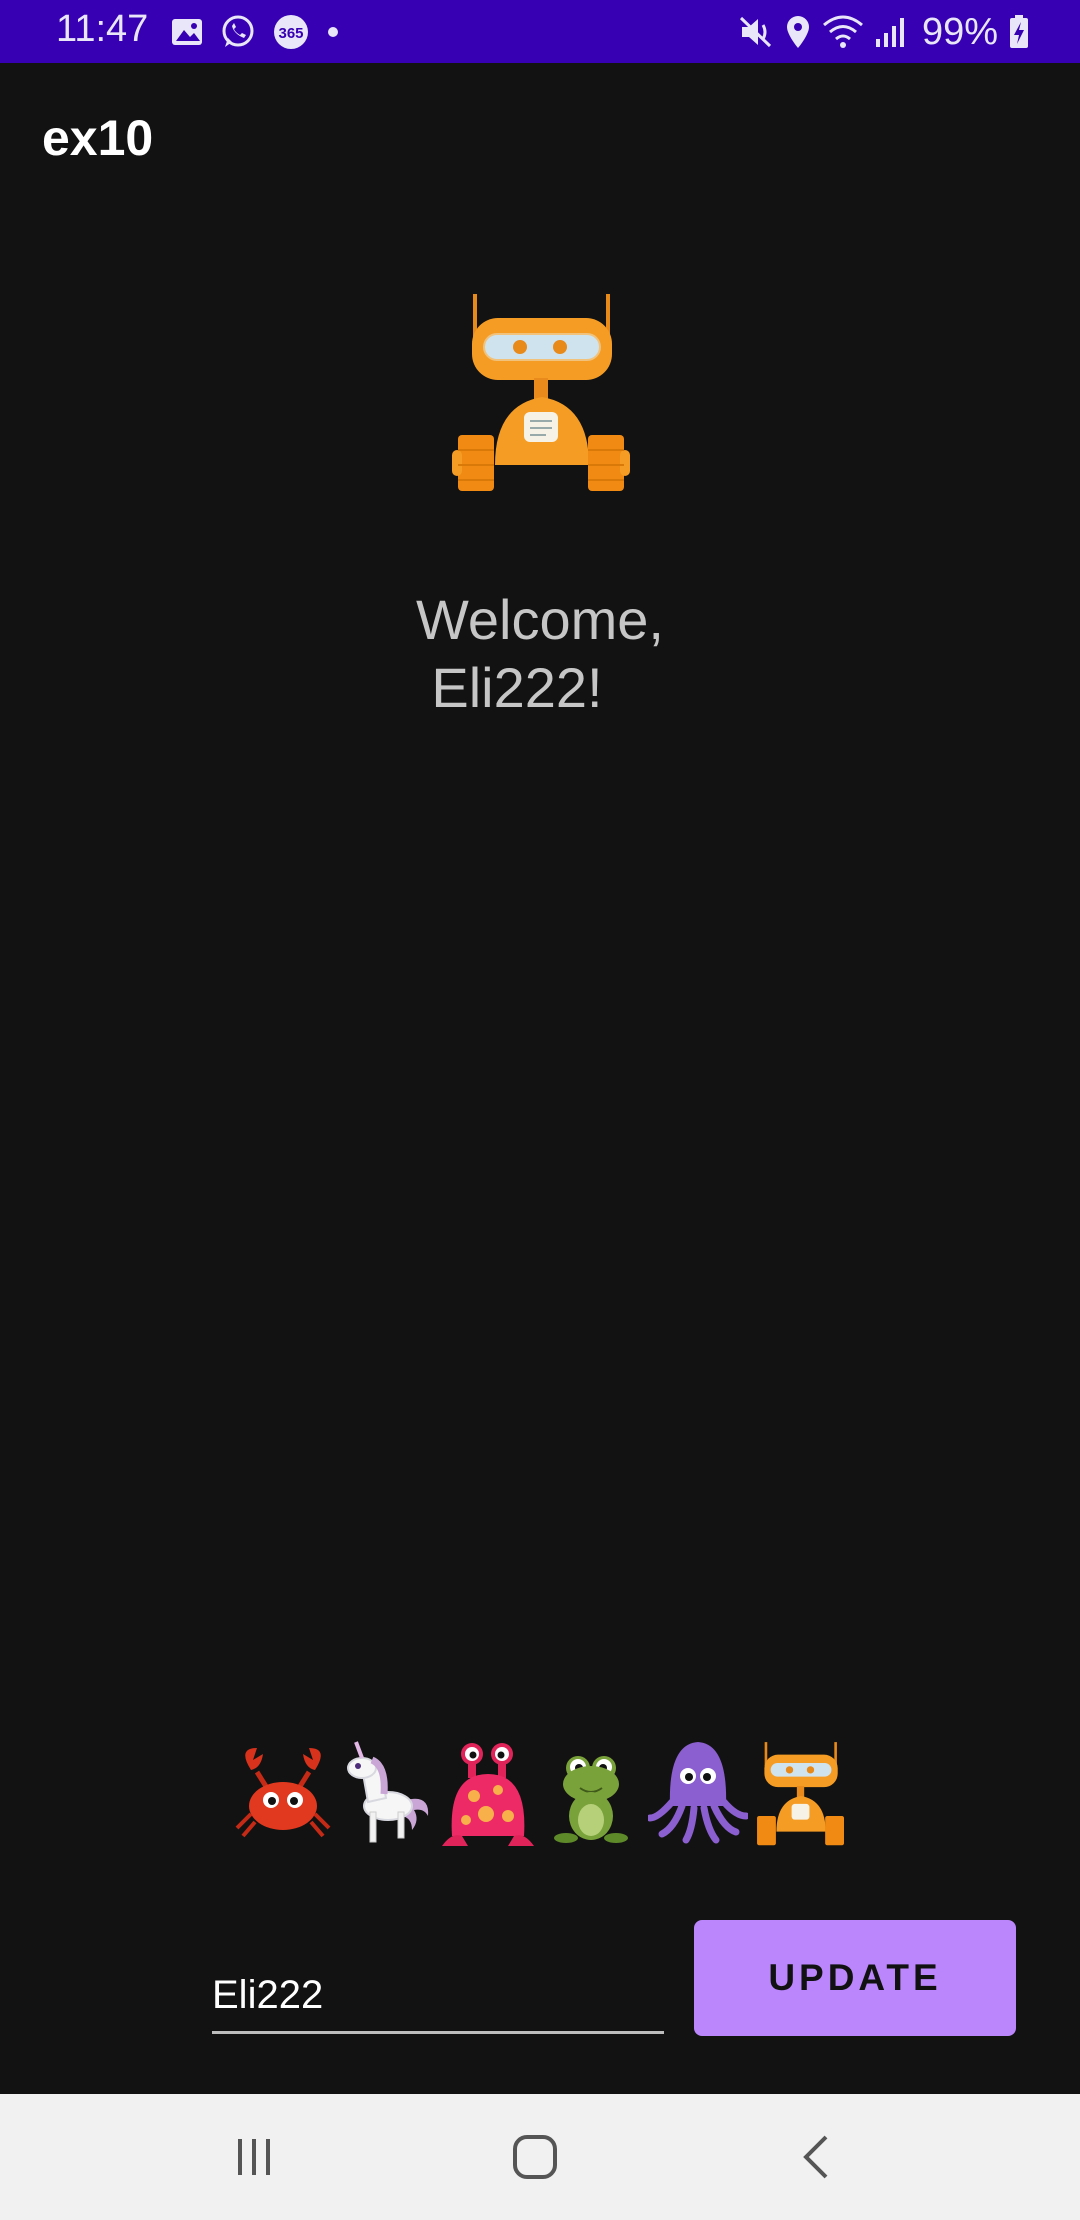 Image resolution: width=1080 pixels, height=2220 pixels. Describe the element at coordinates (843, 32) in the screenshot. I see `wifi-icon` at that location.